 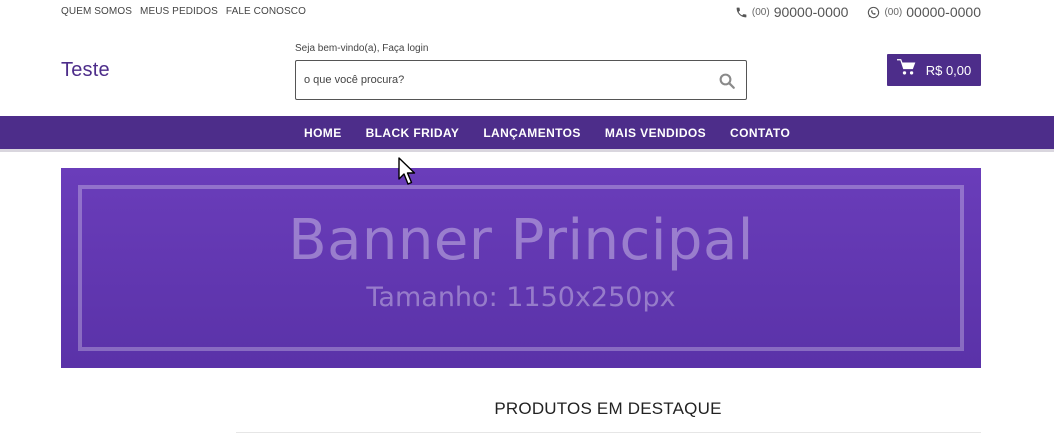 I want to click on search-input, so click(x=504, y=80).